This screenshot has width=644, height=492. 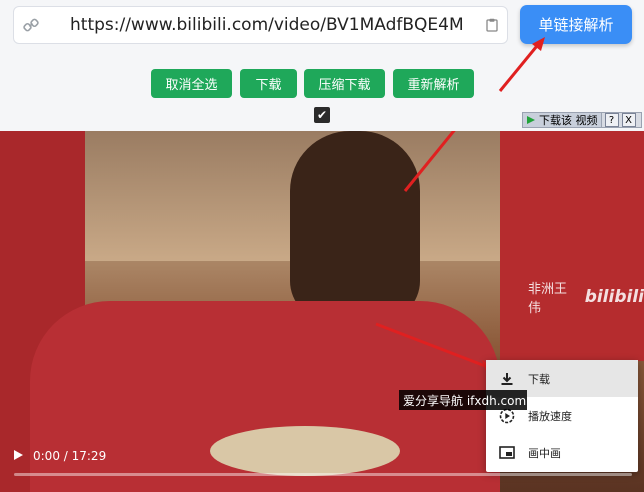 What do you see at coordinates (544, 453) in the screenshot?
I see `menu-item-label: 画中画` at bounding box center [544, 453].